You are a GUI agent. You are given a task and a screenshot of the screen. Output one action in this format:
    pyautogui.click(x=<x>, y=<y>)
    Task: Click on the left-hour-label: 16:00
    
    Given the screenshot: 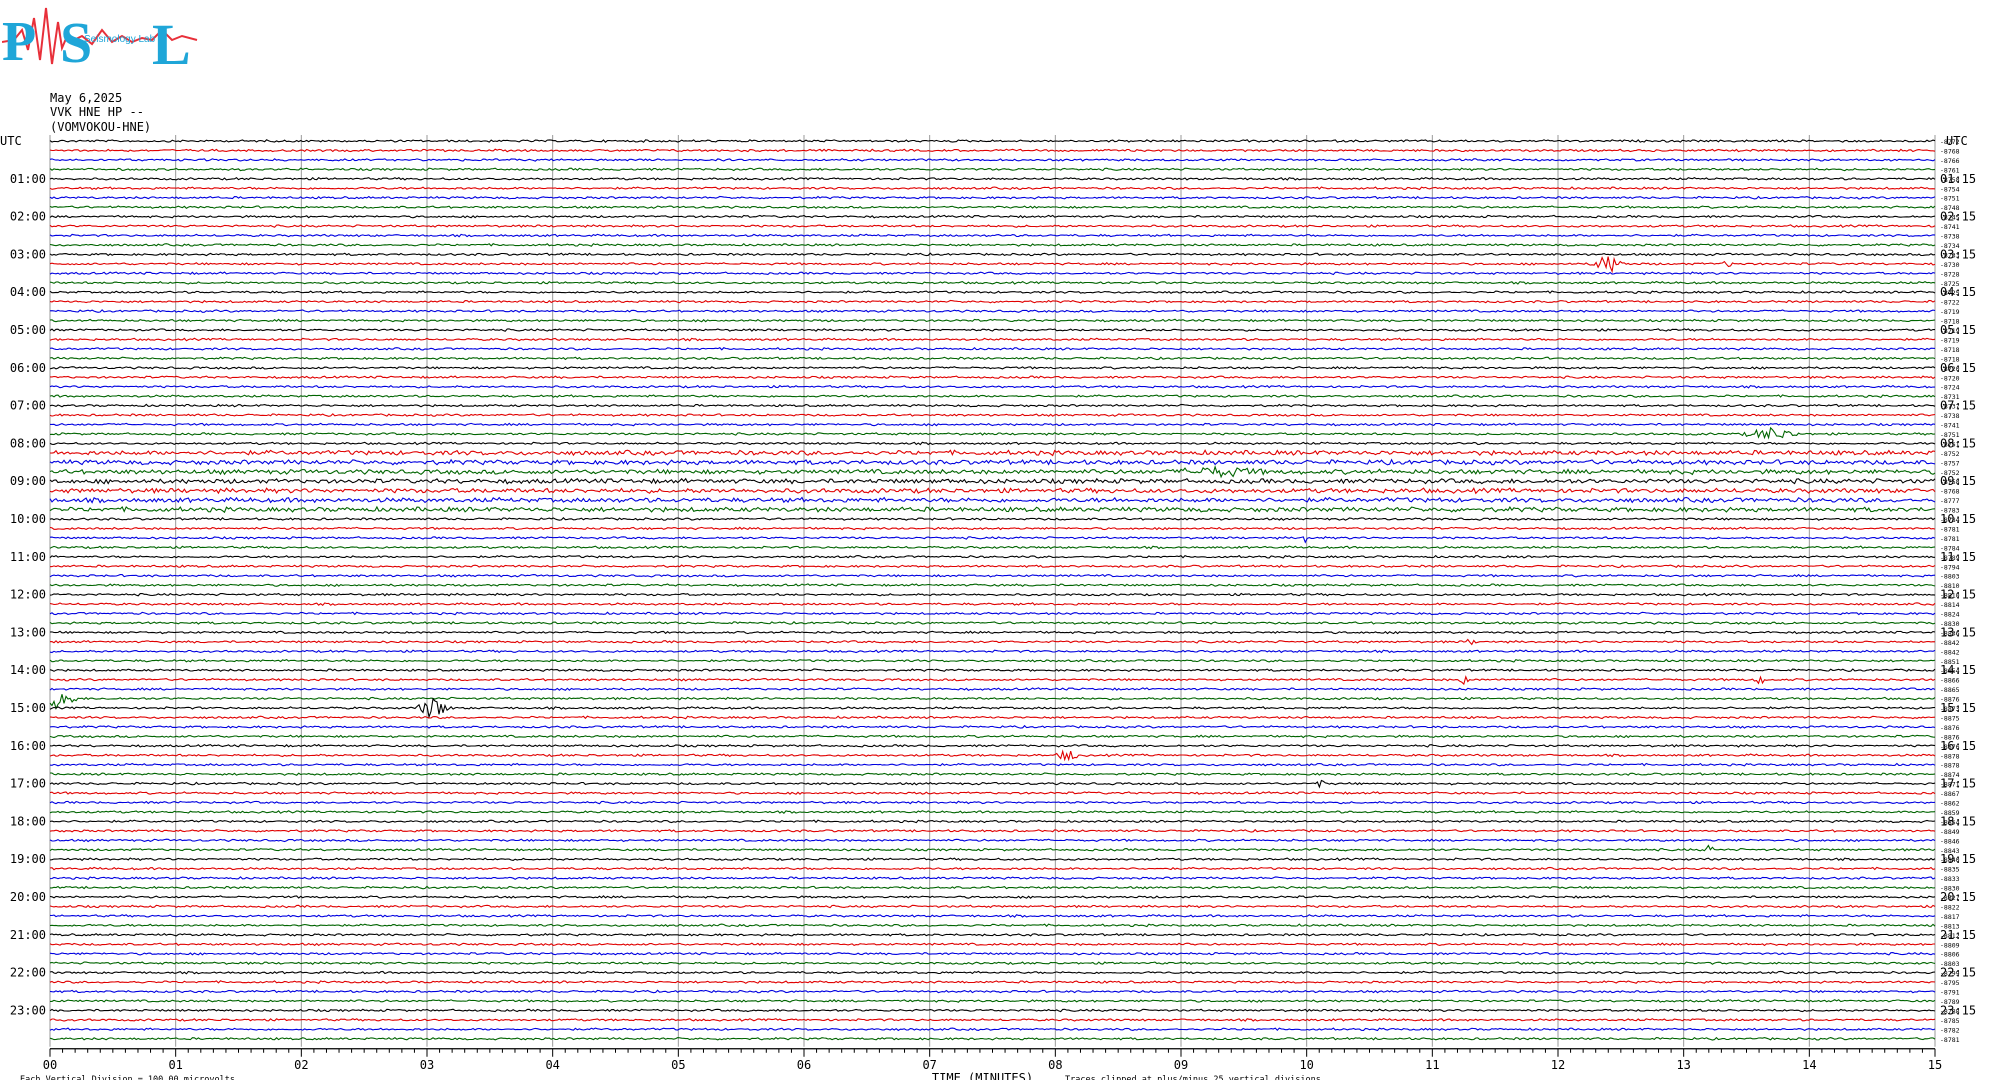 What is the action you would take?
    pyautogui.click(x=28, y=746)
    